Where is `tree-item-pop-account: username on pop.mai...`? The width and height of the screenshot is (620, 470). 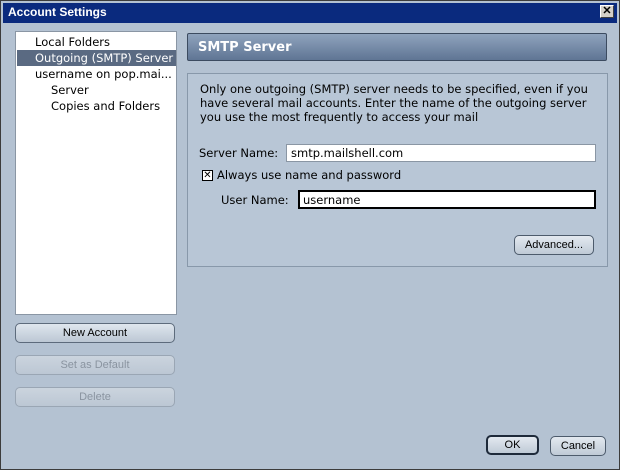
tree-item-pop-account: username on pop.mai... is located at coordinates (96, 74).